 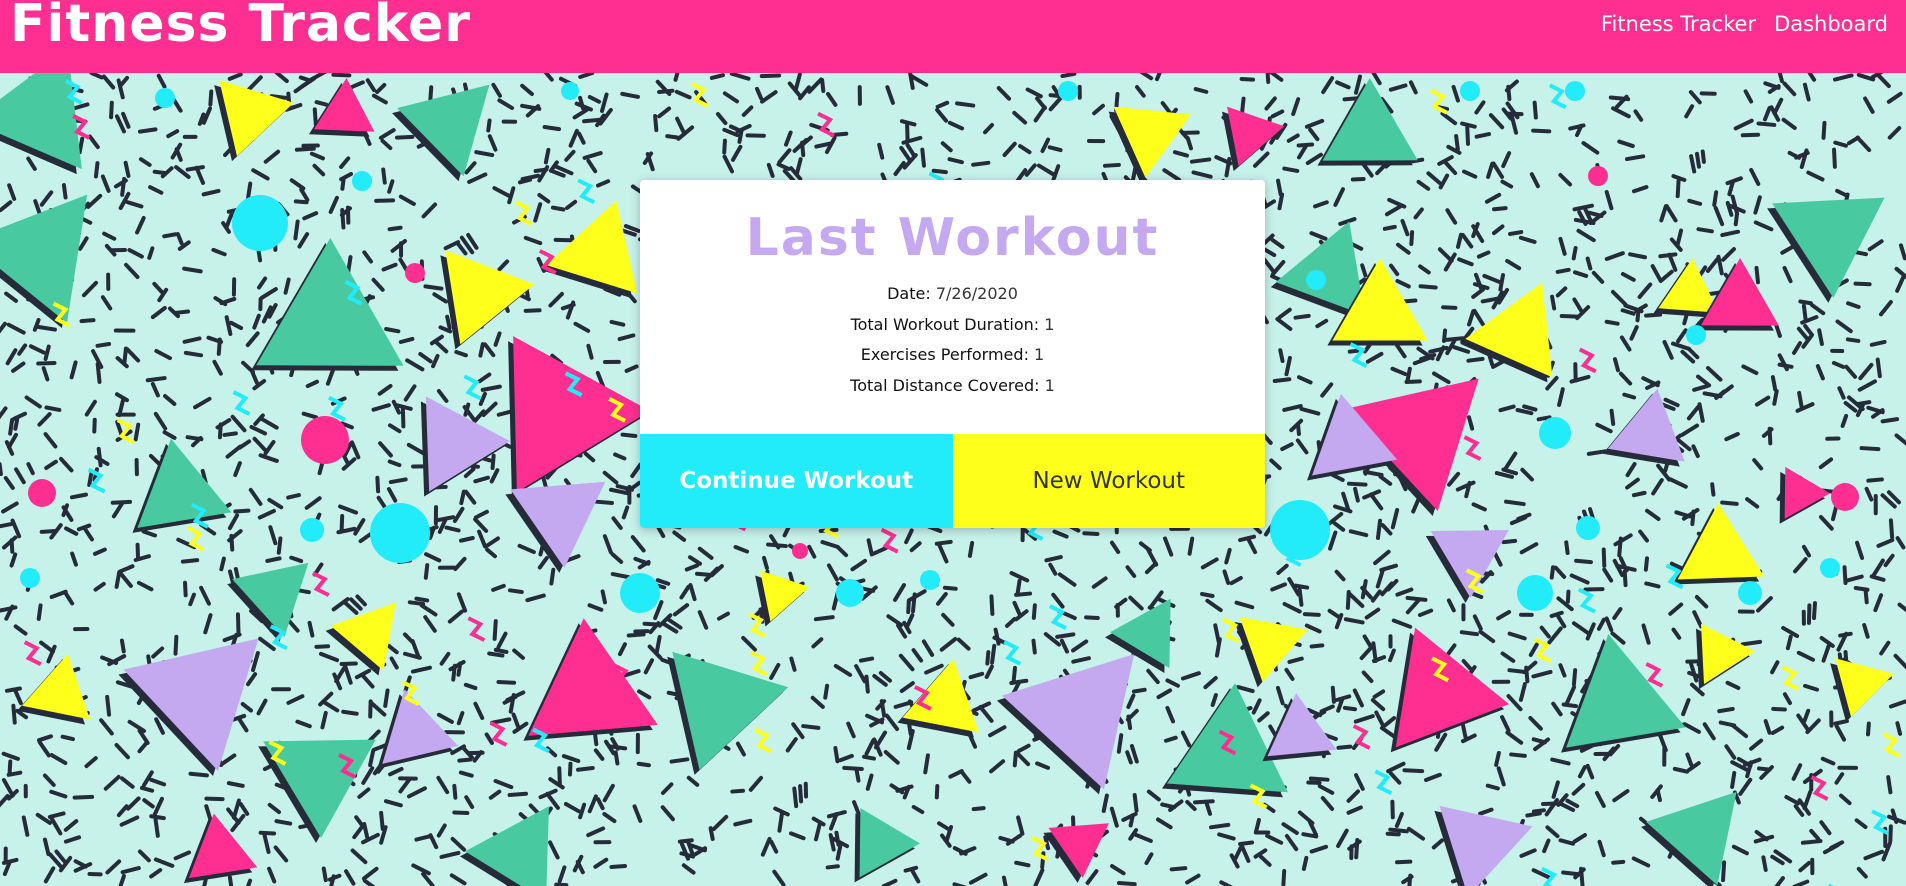 What do you see at coordinates (240, 26) in the screenshot?
I see `brand-title: Fitness Tracker` at bounding box center [240, 26].